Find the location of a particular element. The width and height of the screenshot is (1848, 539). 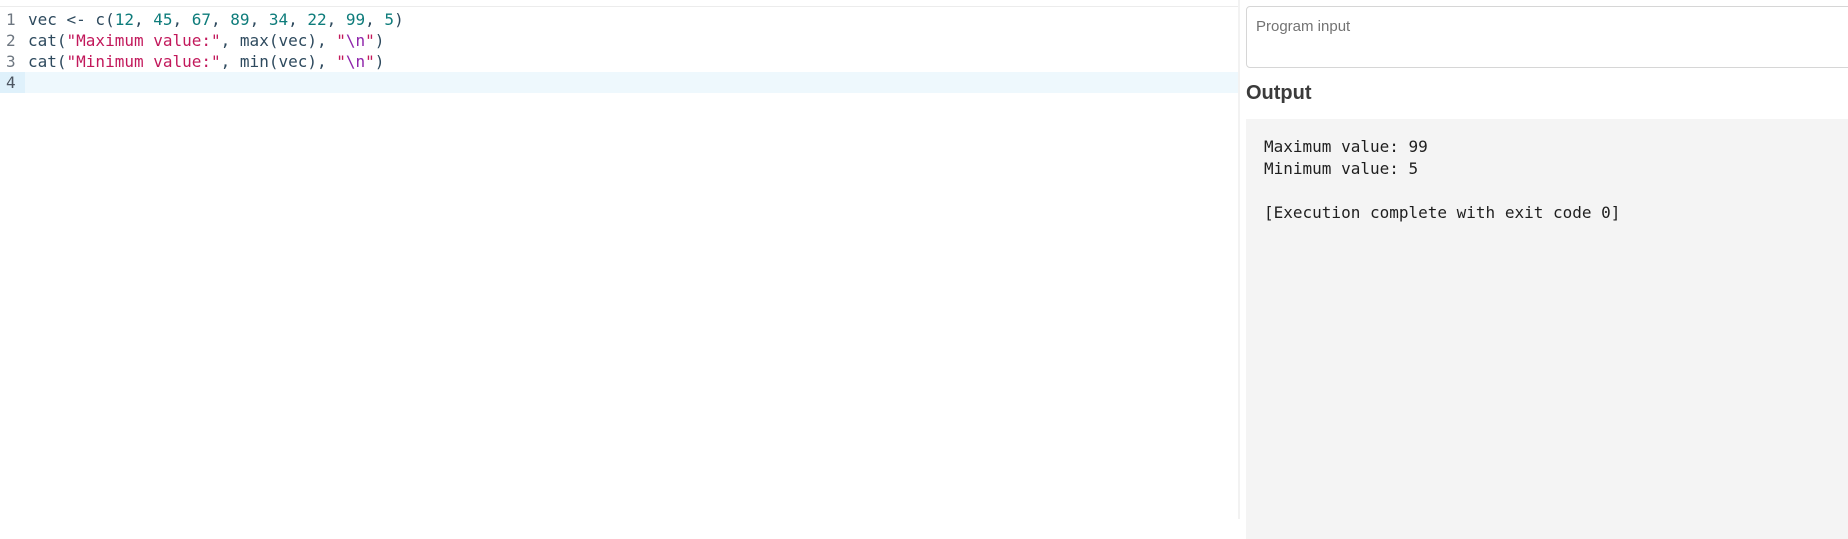

code-line: 2 cat("Maximum value:", max(vec), "\n") is located at coordinates (619, 40).